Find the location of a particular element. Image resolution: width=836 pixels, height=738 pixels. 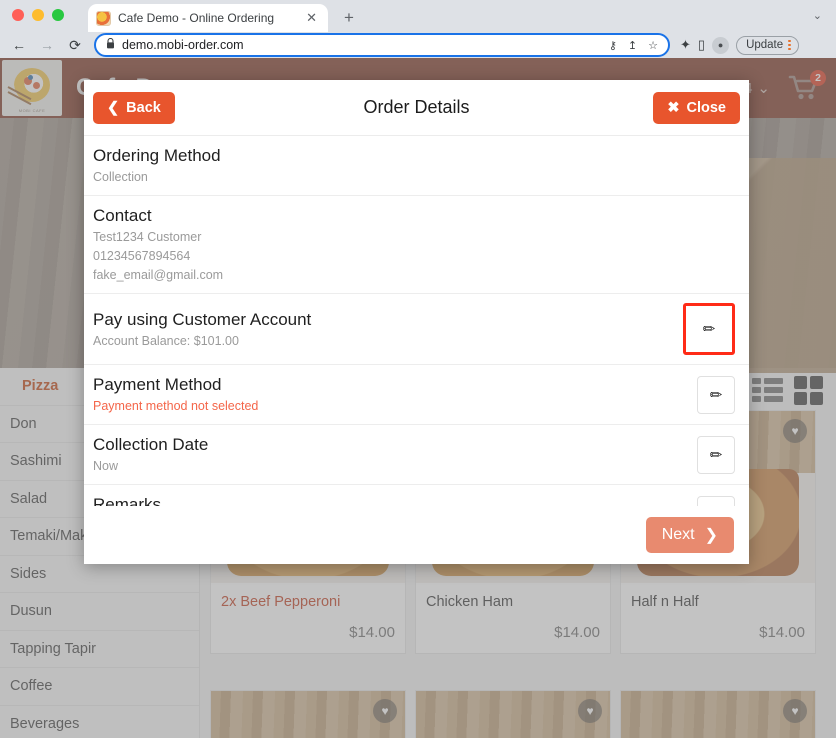

order-detail-row: Ordering Method Collection is located at coordinates (416, 166).